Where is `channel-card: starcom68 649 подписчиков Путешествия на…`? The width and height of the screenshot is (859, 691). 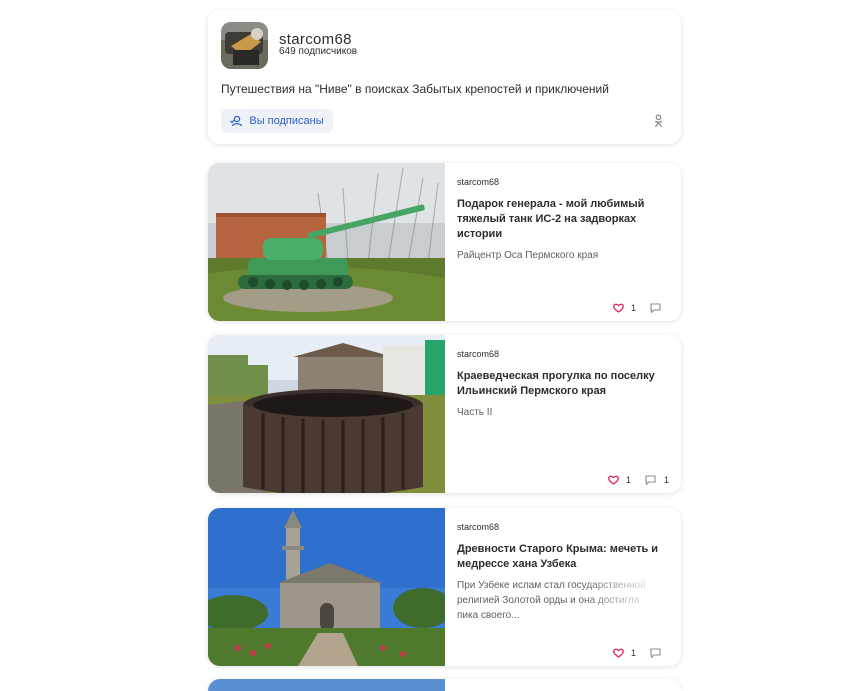 channel-card: starcom68 649 подписчиков Путешествия на… is located at coordinates (444, 77).